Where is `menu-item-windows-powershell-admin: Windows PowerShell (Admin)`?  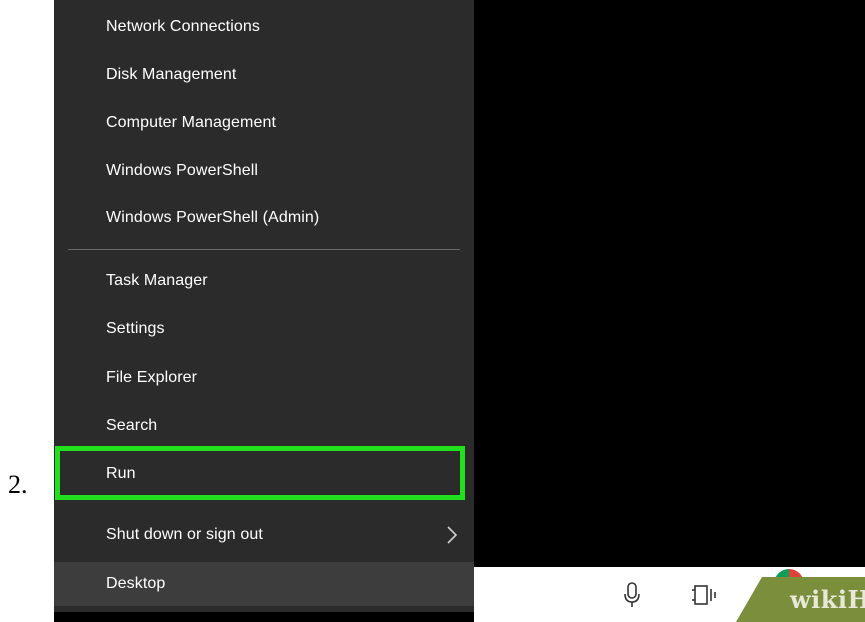
menu-item-windows-powershell-admin: Windows PowerShell (Admin) is located at coordinates (264, 218).